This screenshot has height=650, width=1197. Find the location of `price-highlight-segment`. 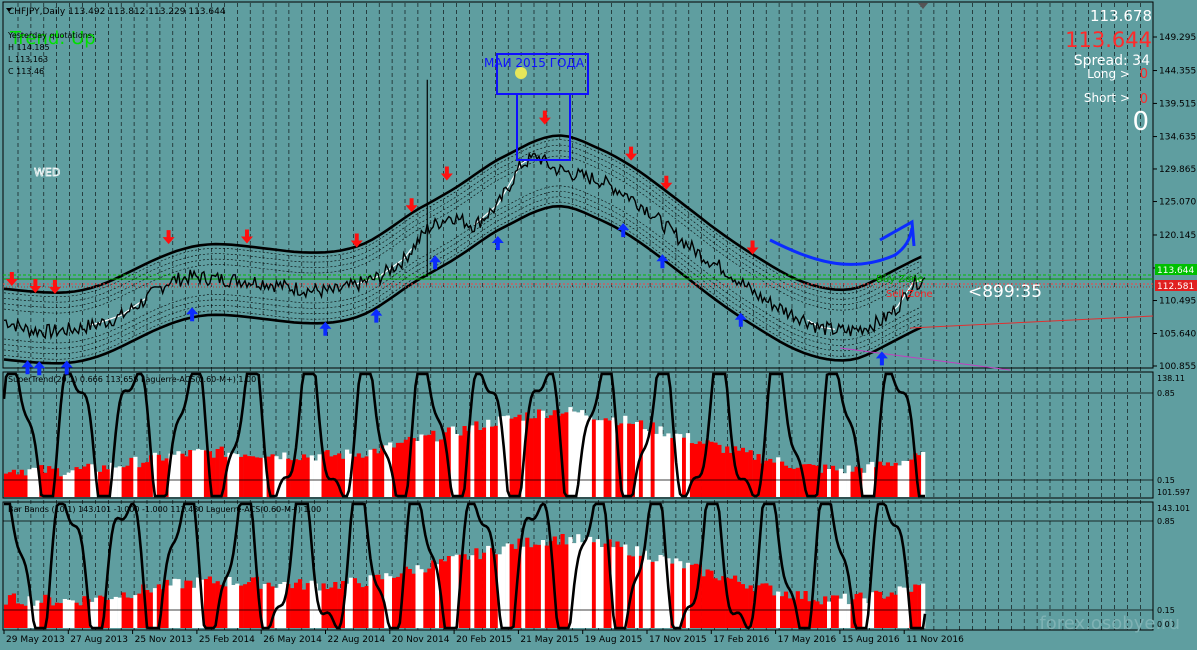

price-highlight-segment is located at coordinates (118, 312).